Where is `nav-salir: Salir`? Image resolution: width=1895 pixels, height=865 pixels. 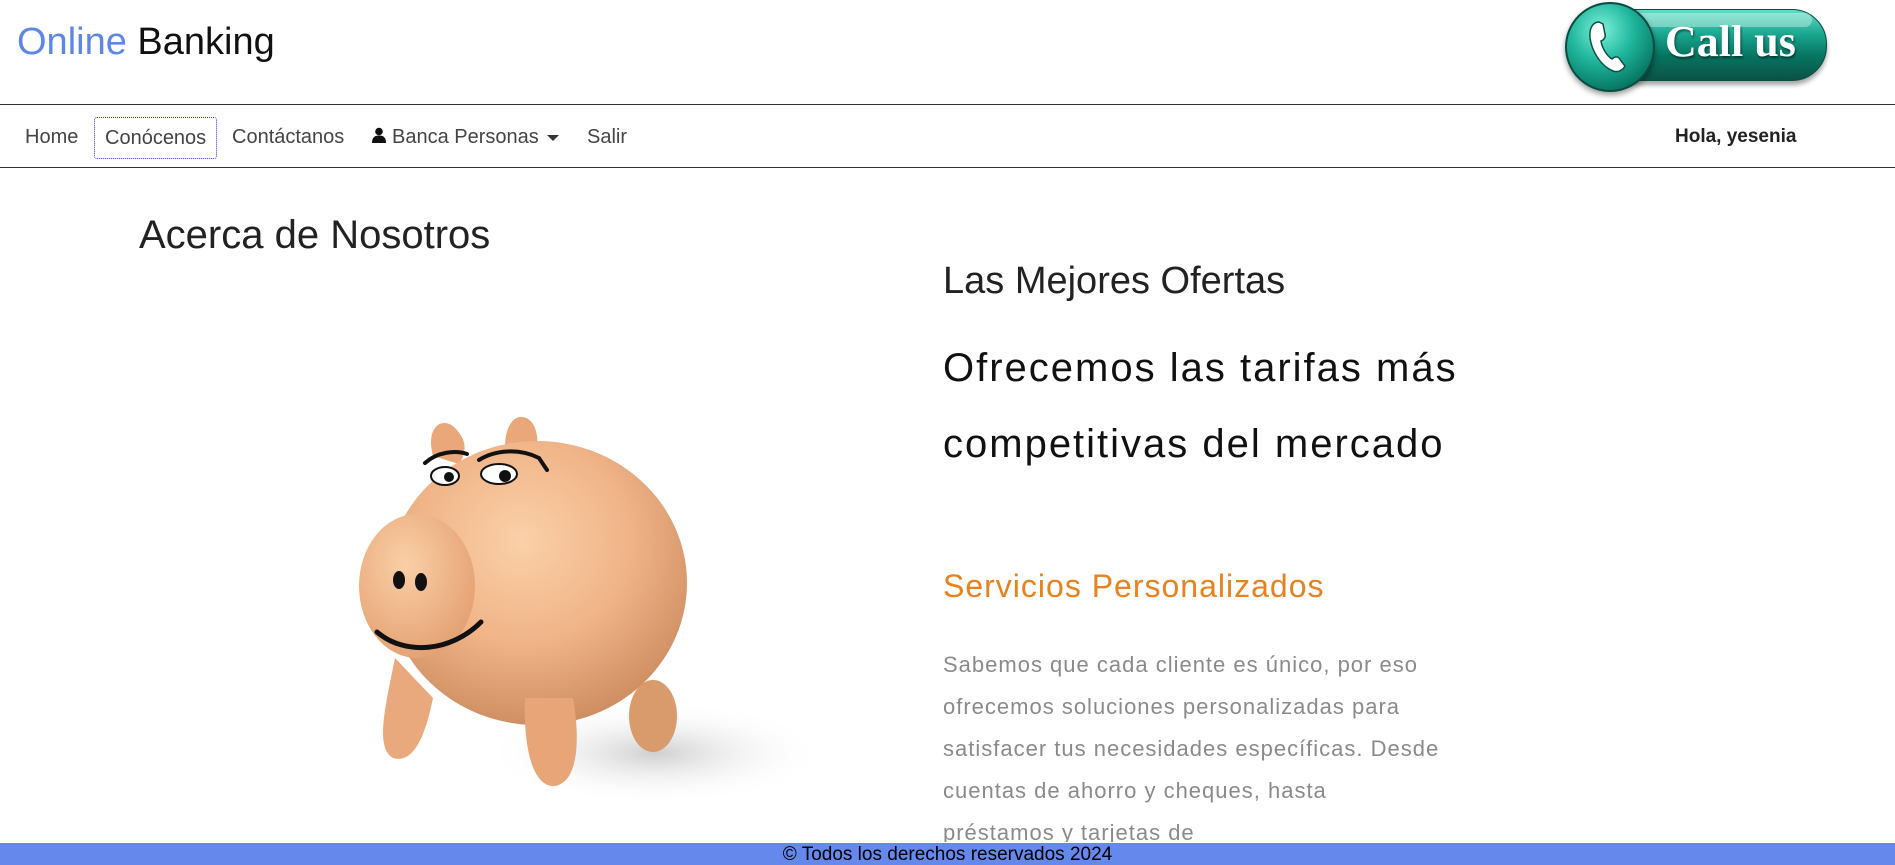 nav-salir: Salir is located at coordinates (607, 137).